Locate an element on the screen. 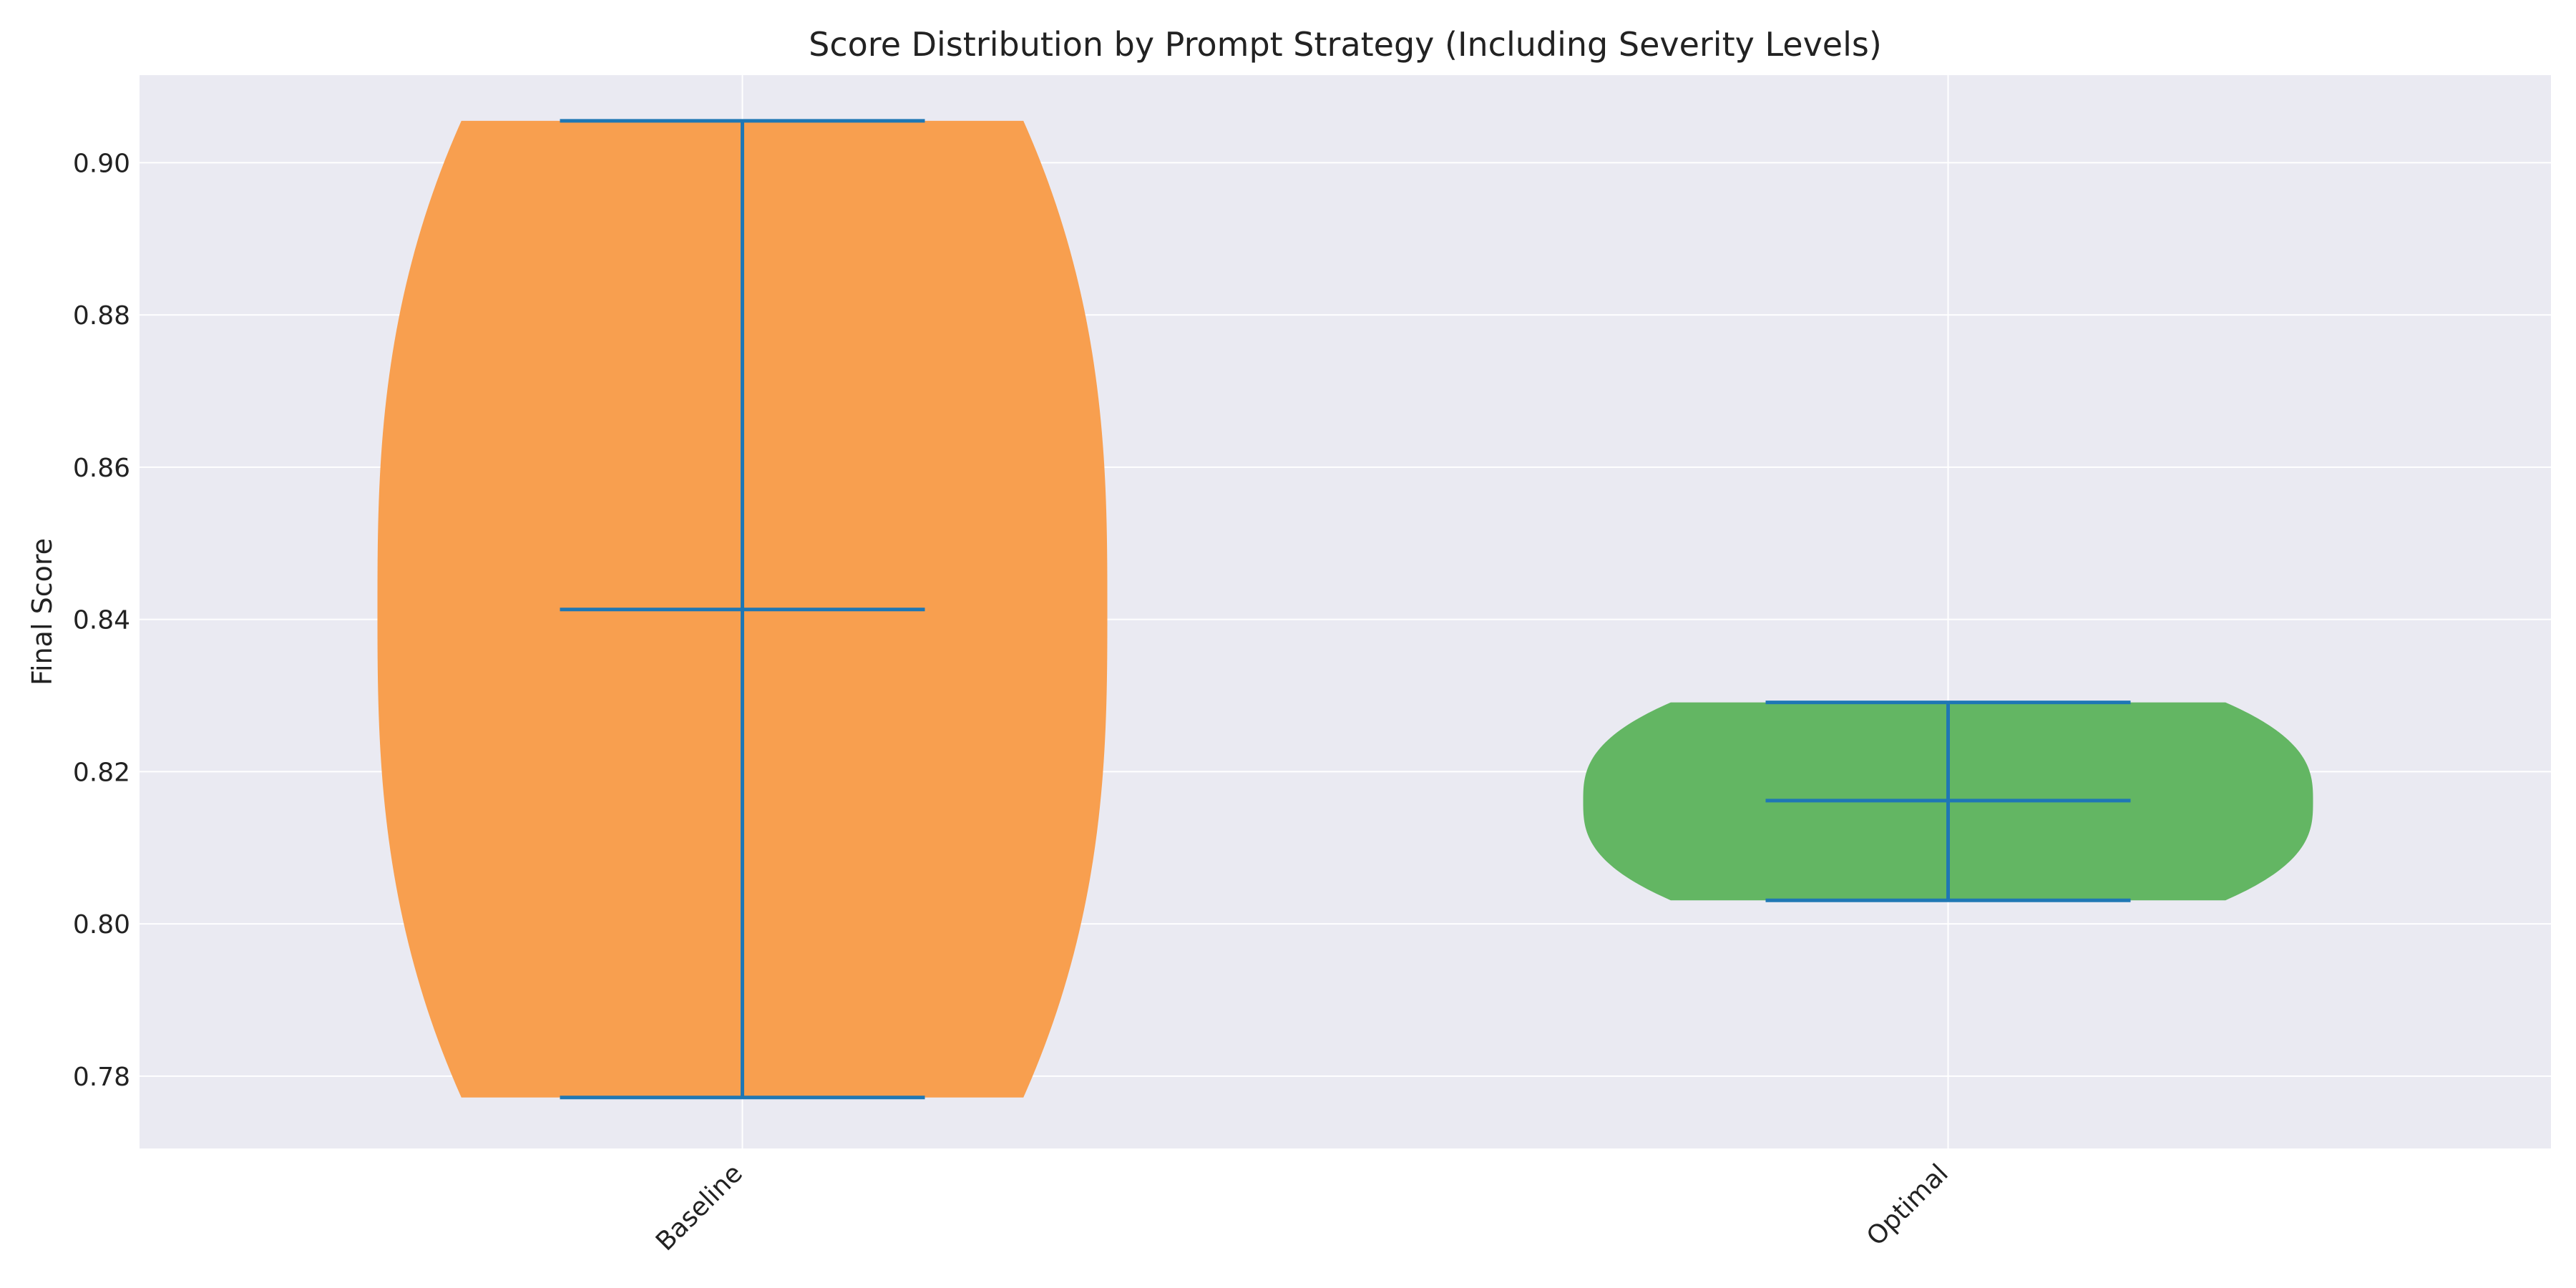  y-tick-labels: 0.78 0.80 0.82 0.84 0.86 0.88 0.90 is located at coordinates (101, 620).